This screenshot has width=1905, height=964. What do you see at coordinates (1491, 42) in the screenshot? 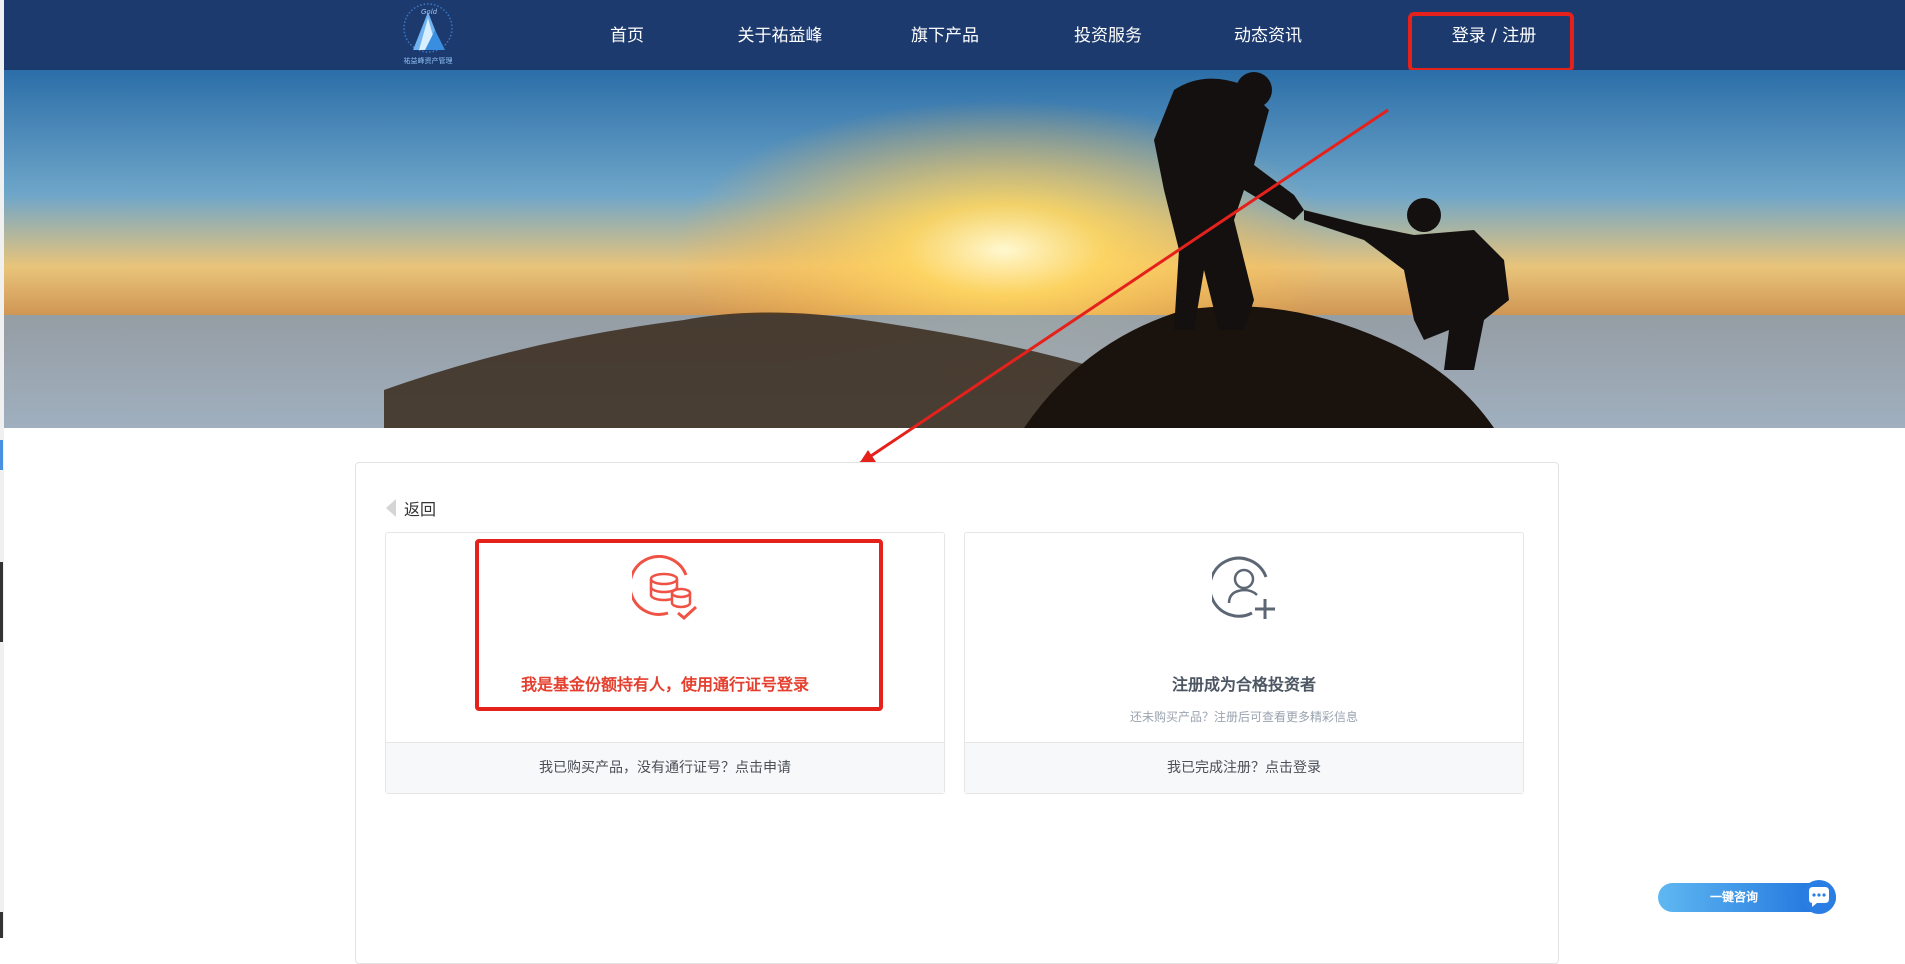
I see `login-highlight-box` at bounding box center [1491, 42].